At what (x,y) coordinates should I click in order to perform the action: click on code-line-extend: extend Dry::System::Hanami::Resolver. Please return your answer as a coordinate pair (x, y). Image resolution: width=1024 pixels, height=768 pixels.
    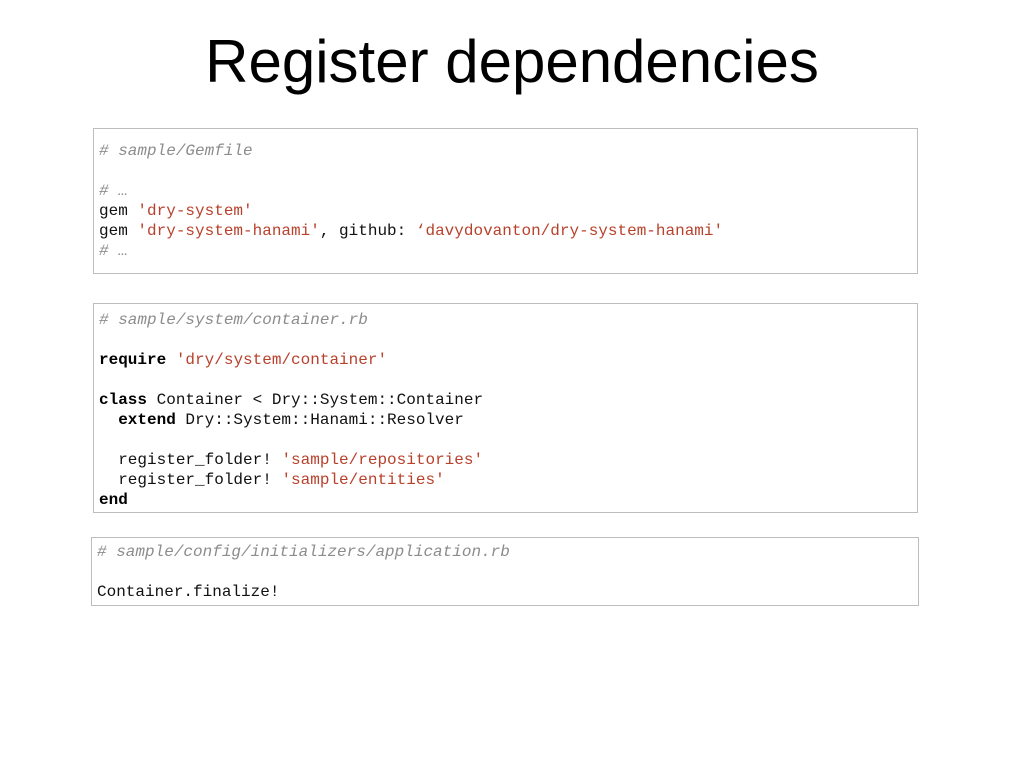
    Looking at the image, I should click on (508, 420).